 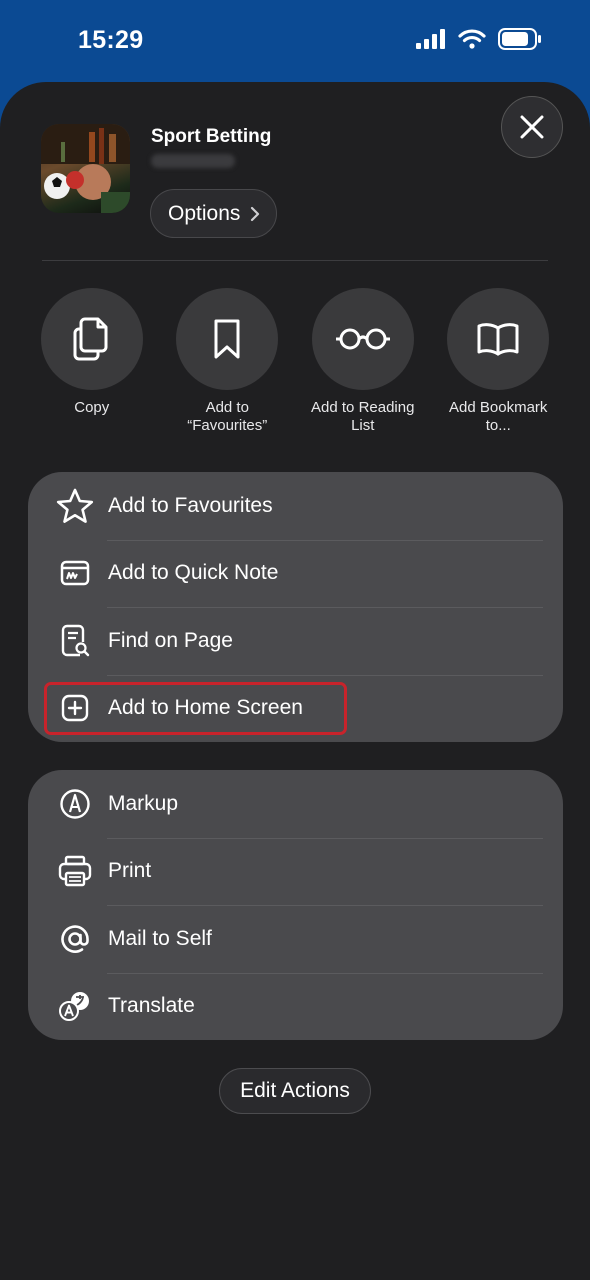 I want to click on sport-image-icon, so click(x=85, y=168).